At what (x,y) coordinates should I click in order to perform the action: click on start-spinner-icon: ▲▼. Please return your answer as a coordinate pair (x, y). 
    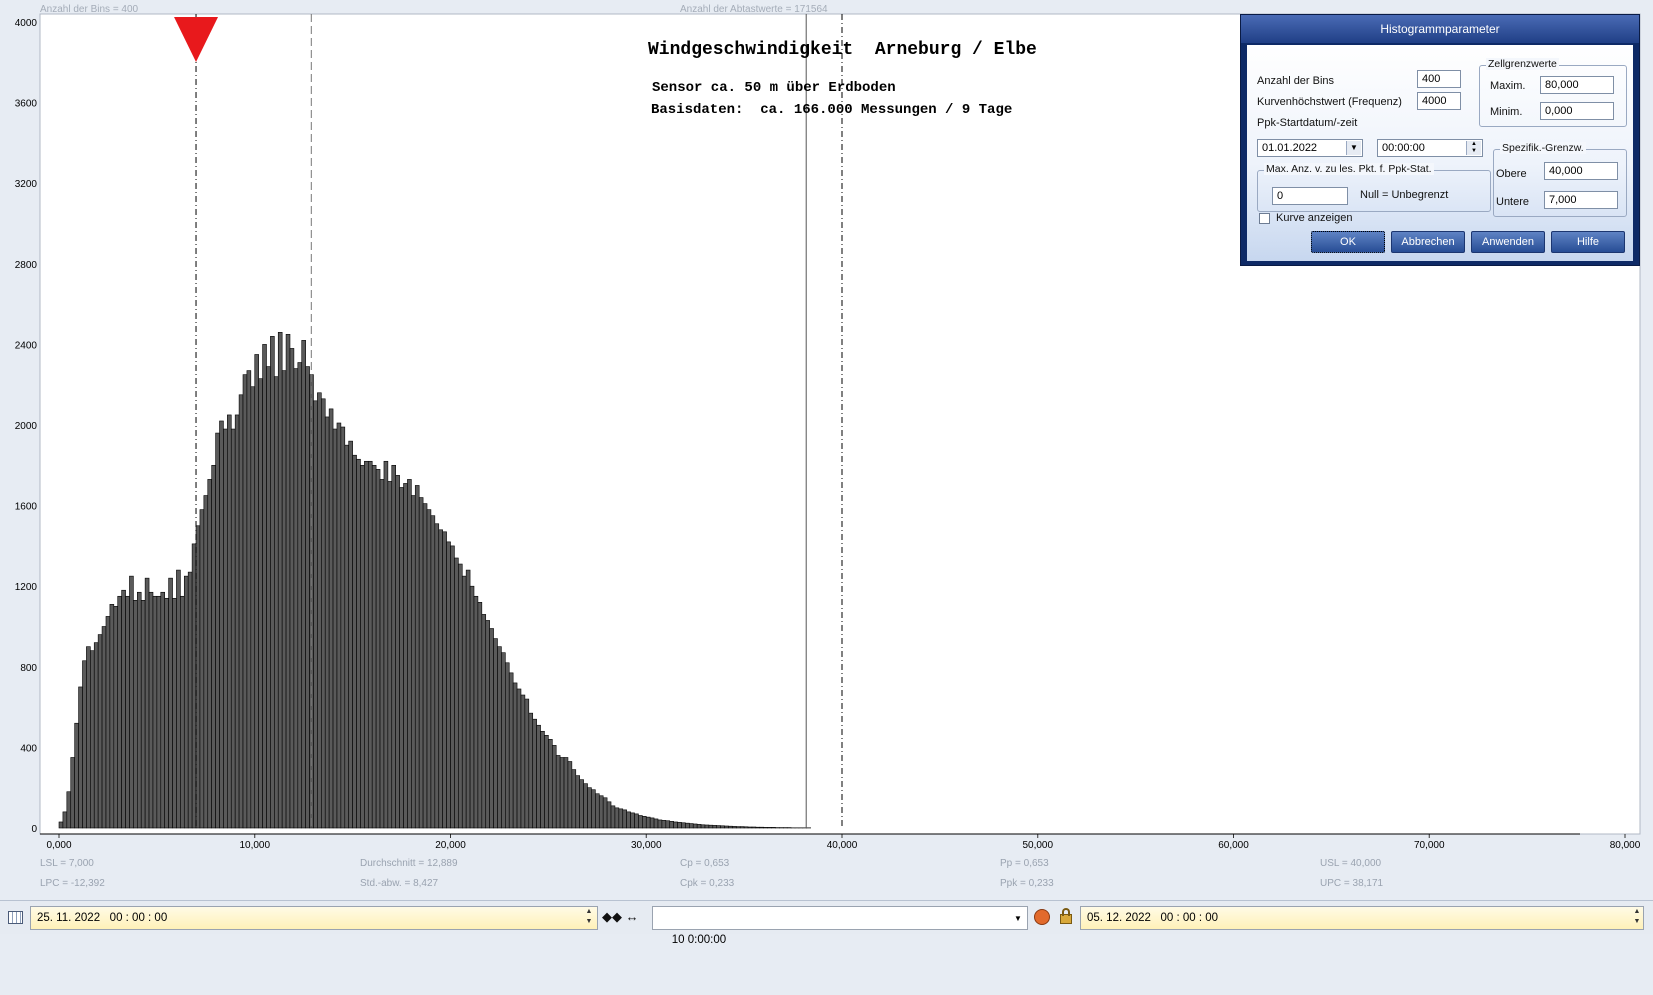
    Looking at the image, I should click on (589, 918).